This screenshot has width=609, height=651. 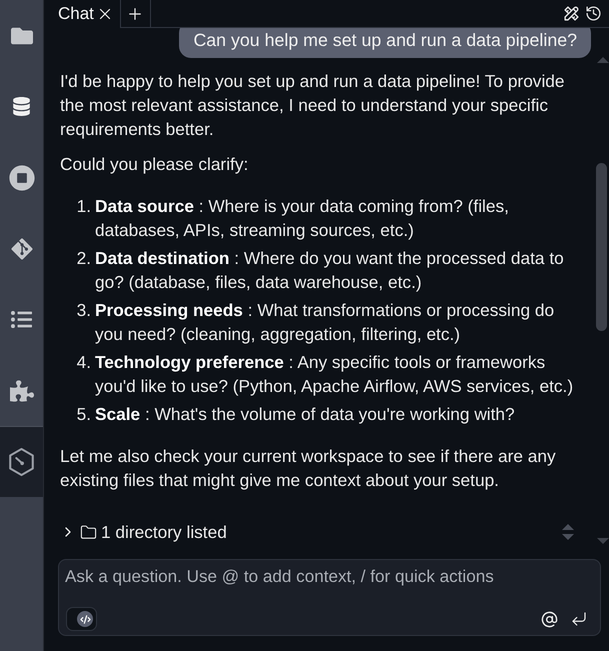 What do you see at coordinates (155, 164) in the screenshot?
I see `response-paragraph: Could you please clarify:` at bounding box center [155, 164].